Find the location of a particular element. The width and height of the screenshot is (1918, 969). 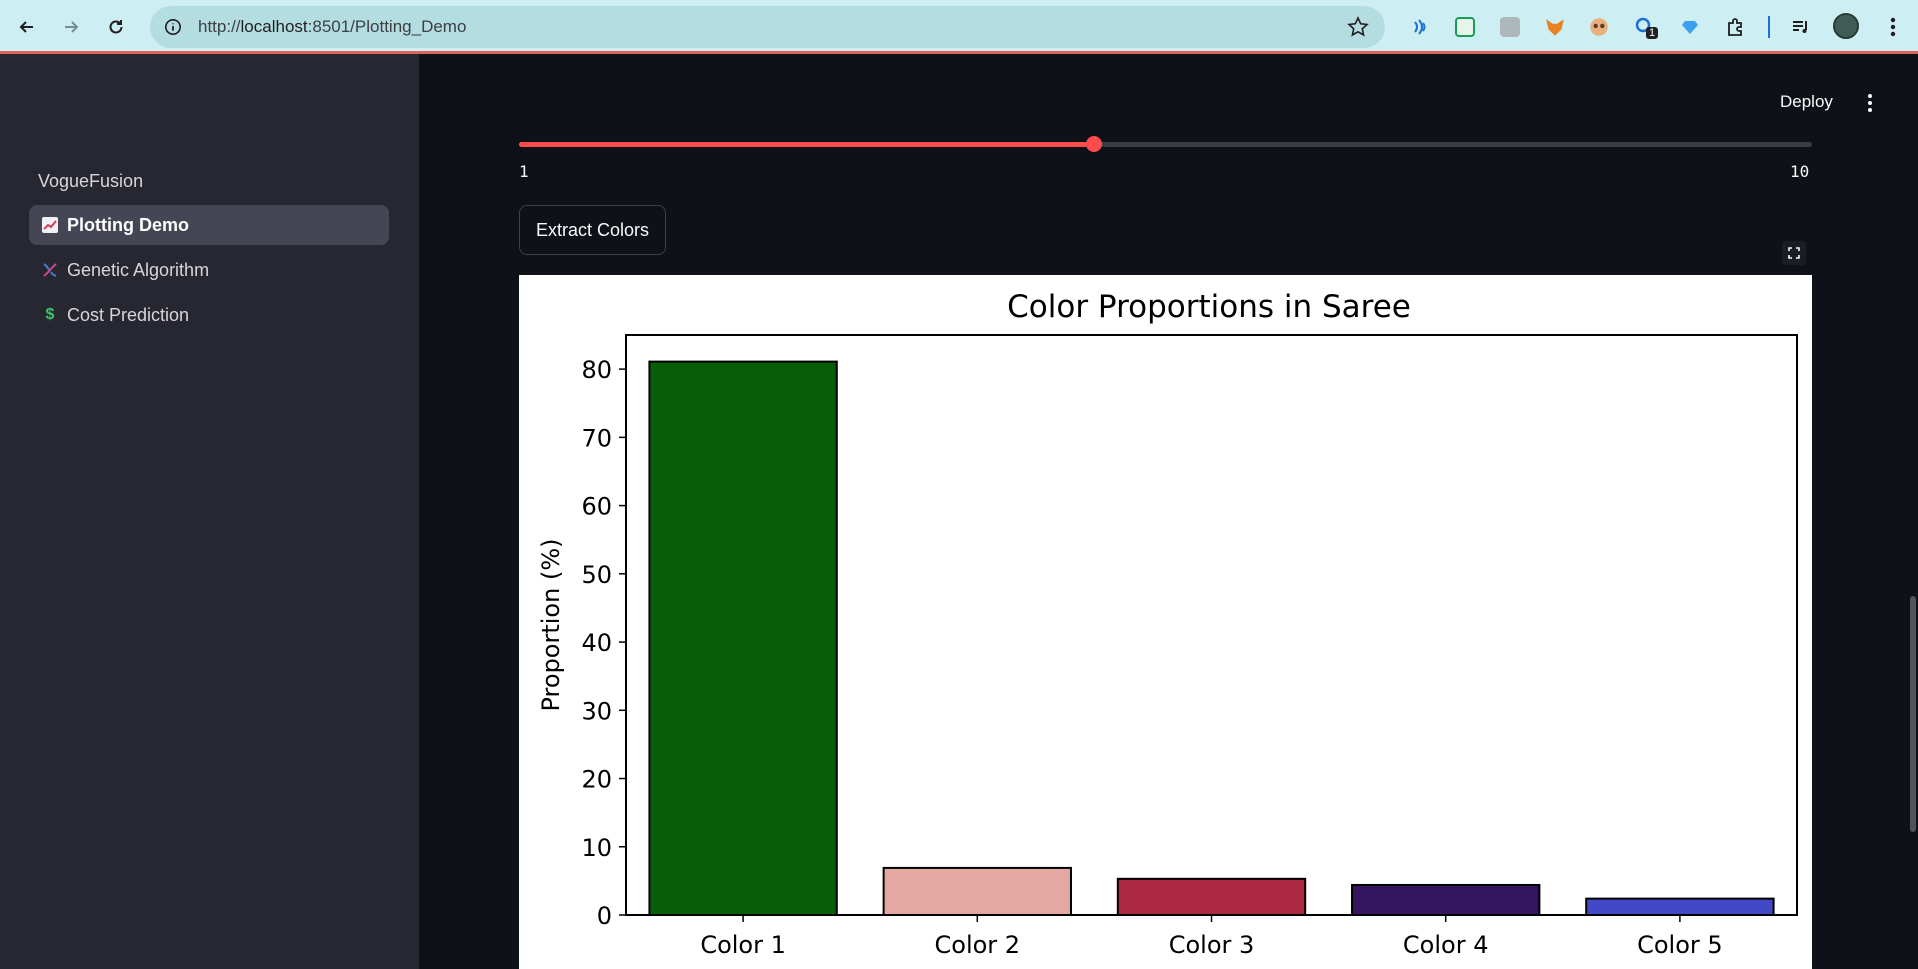

y-tick-label: 10 is located at coordinates (596, 848).